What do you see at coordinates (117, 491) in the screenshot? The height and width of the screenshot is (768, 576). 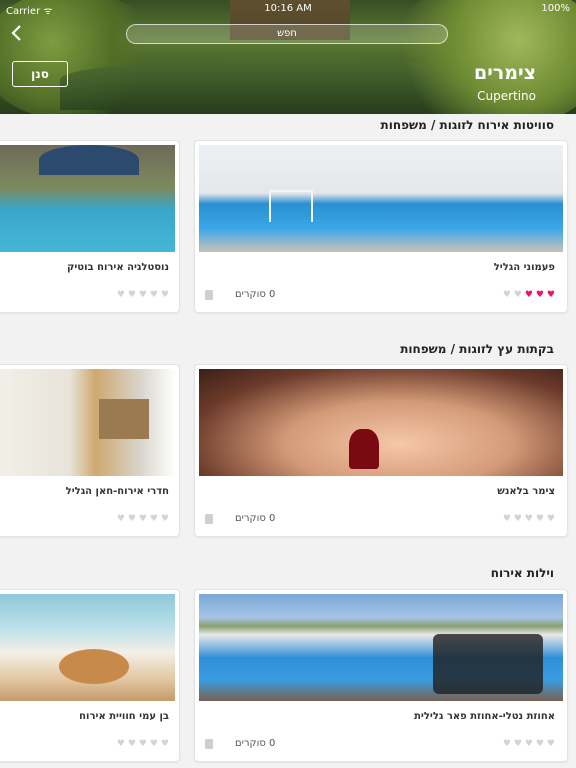 I see `listing-name: חדרי אירוח-חאן הגליל` at bounding box center [117, 491].